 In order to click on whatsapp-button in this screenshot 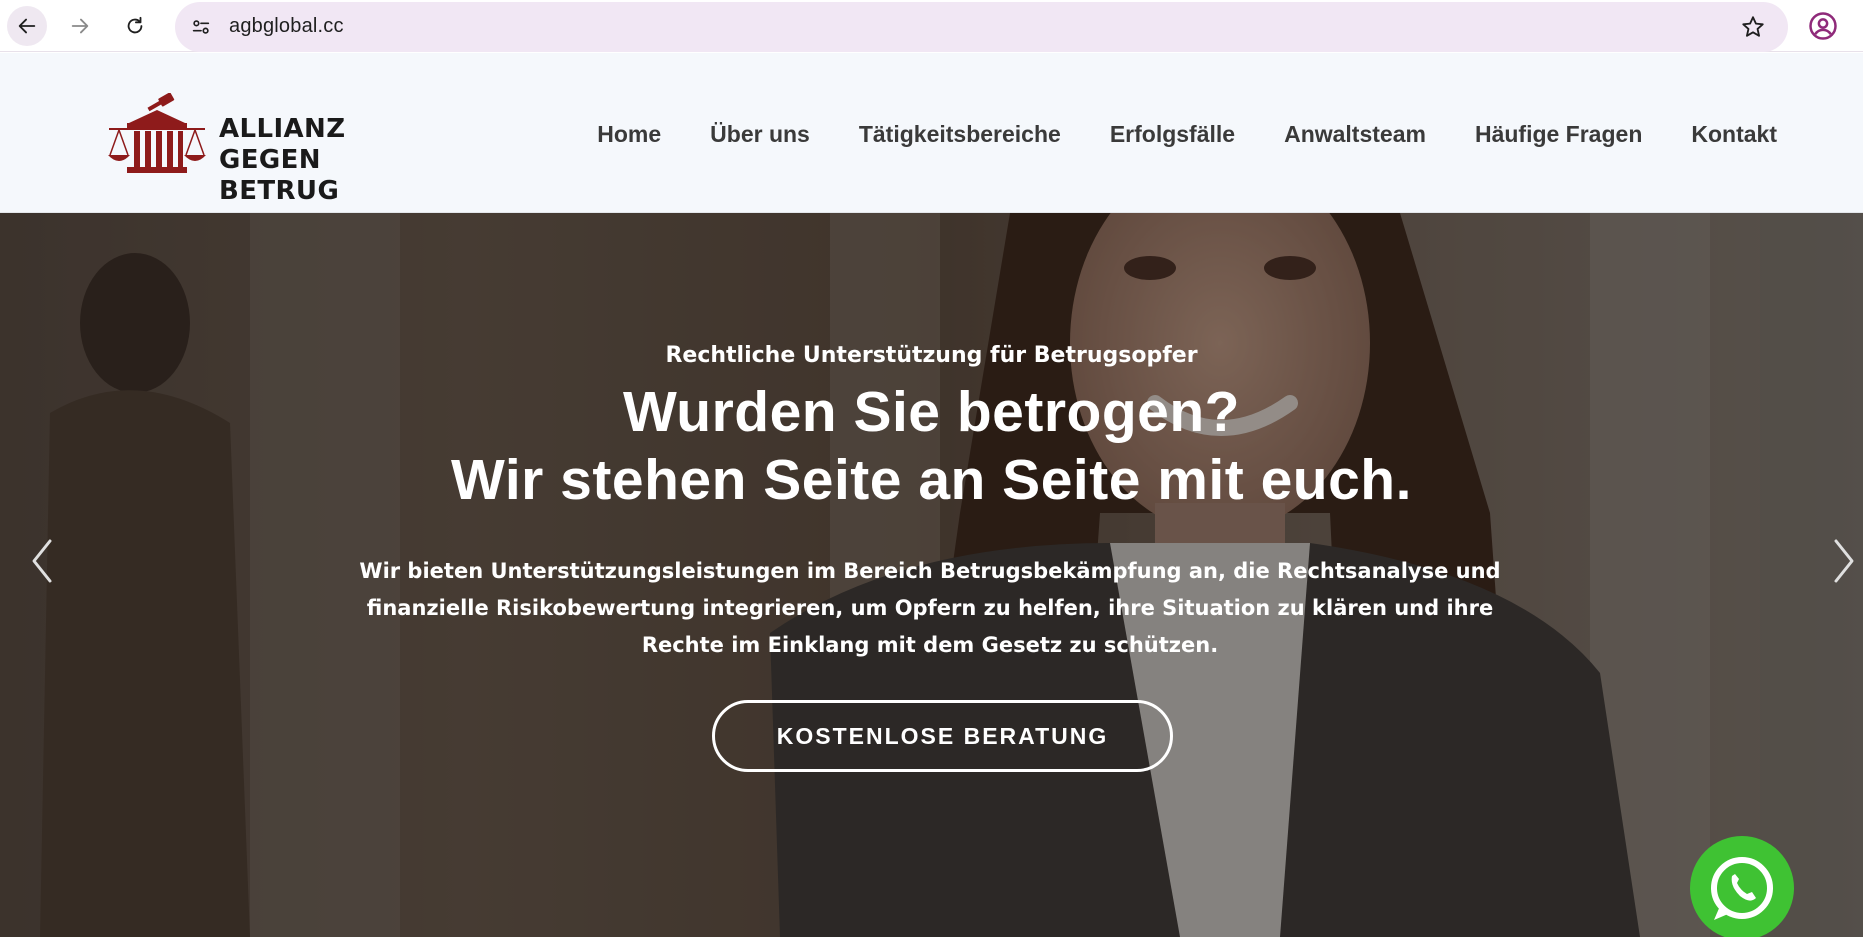, I will do `click(1742, 886)`.